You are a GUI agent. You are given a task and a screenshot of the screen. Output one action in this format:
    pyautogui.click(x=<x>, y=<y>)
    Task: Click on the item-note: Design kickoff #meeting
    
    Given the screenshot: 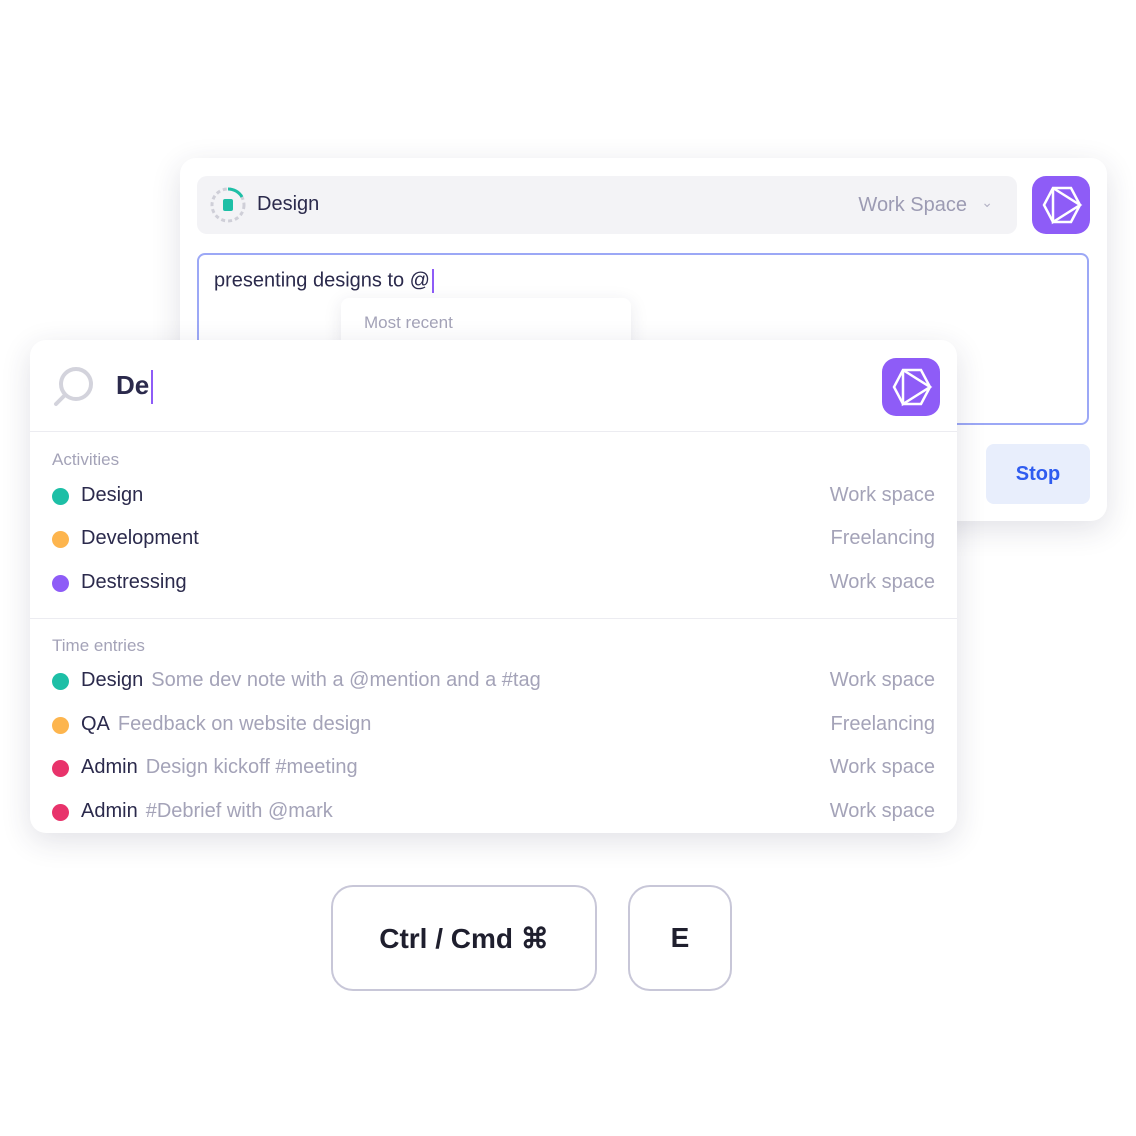 What is the action you would take?
    pyautogui.click(x=251, y=767)
    